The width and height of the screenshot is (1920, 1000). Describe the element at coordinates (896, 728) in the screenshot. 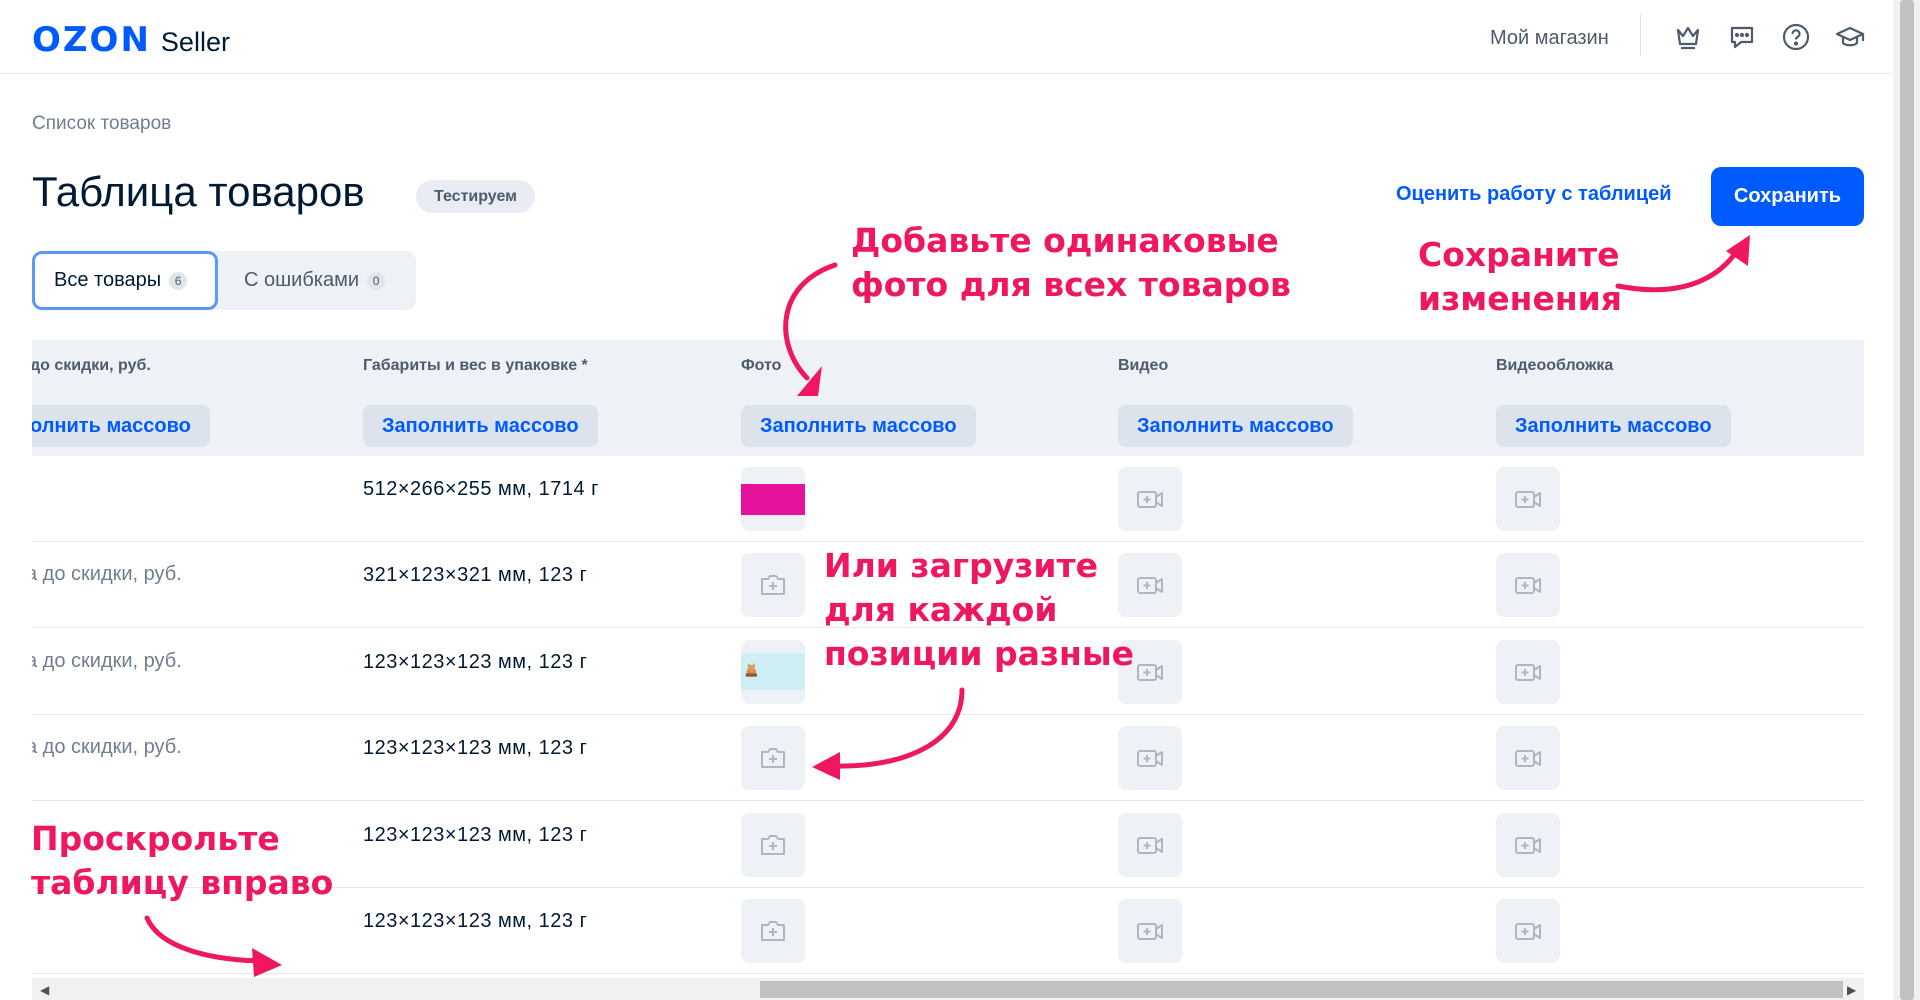

I see `arrow-to-empty-photo` at that location.